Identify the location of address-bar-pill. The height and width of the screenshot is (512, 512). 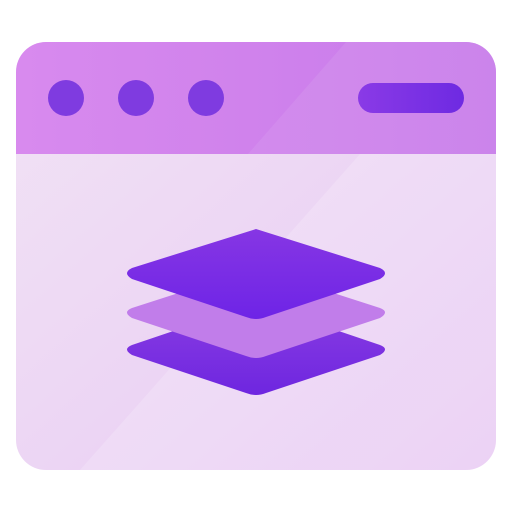
(411, 98).